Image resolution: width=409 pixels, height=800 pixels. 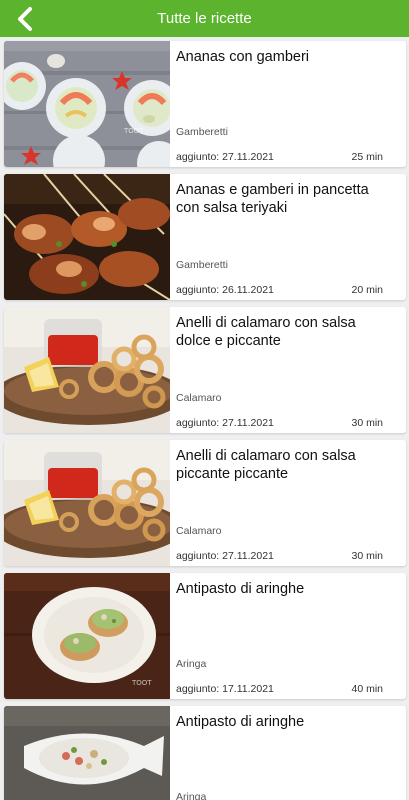 I want to click on shrimp-pineapple-plates-photo: TOOT, so click(x=87, y=104).